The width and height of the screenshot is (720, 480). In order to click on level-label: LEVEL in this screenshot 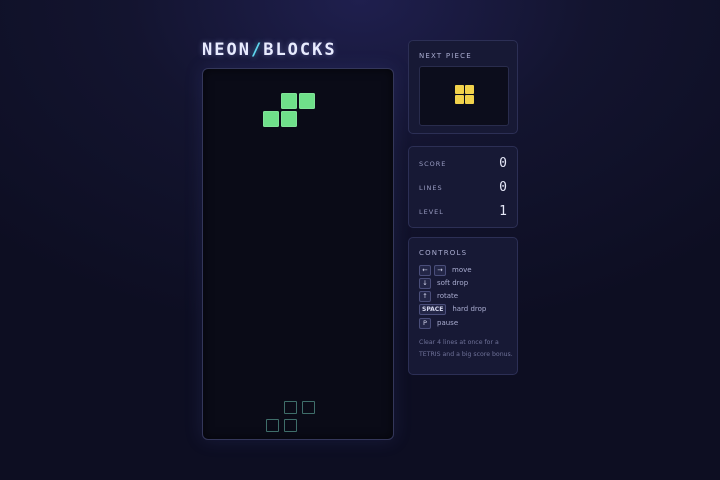, I will do `click(431, 212)`.